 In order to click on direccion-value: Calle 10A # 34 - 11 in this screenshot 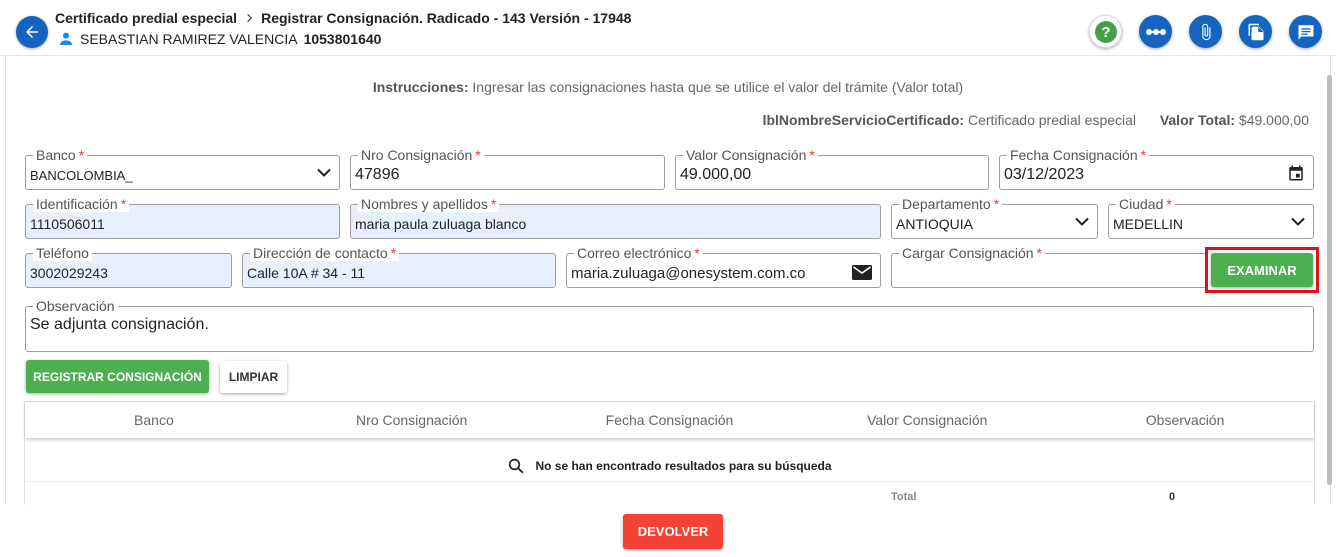, I will do `click(306, 273)`.